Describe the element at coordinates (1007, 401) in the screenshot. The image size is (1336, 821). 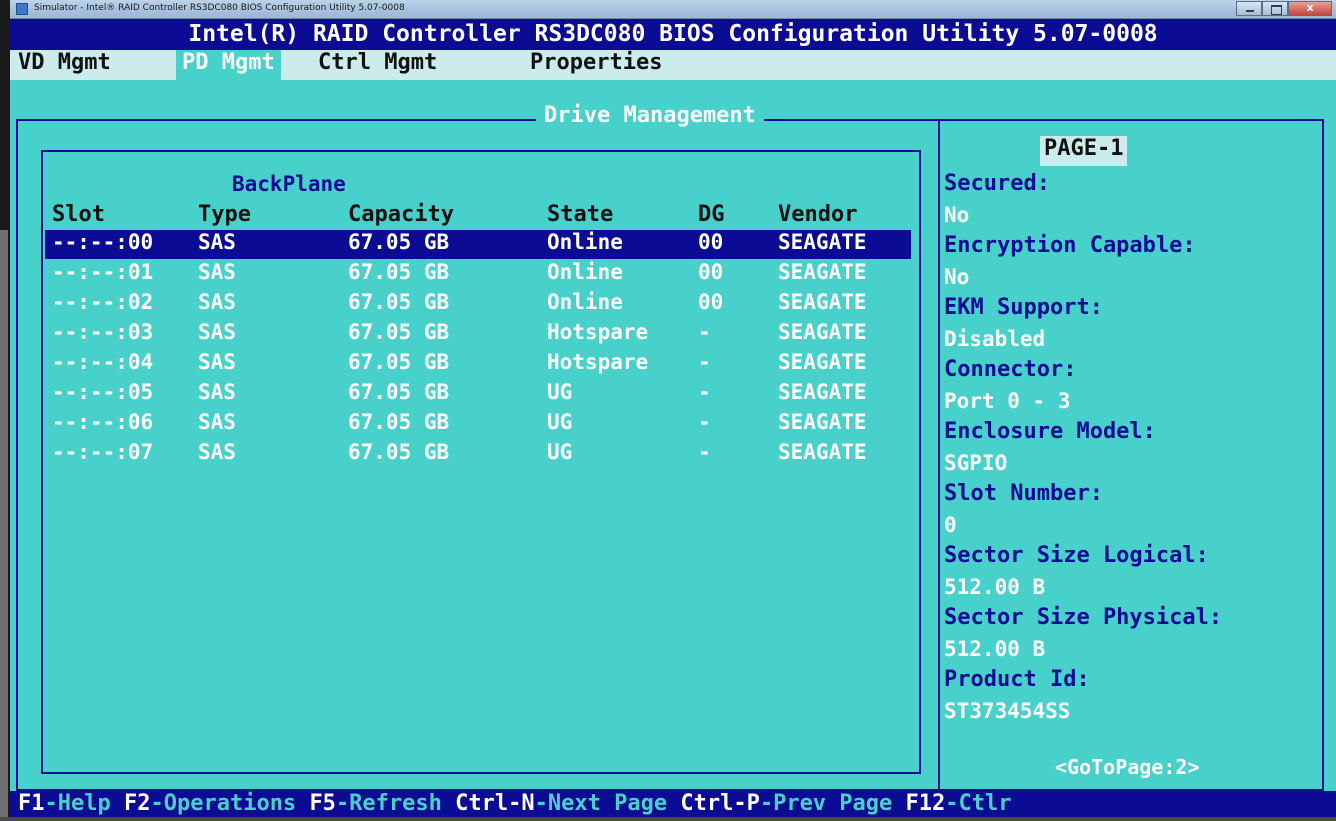
I see `property-value: Port 0 - 3` at that location.